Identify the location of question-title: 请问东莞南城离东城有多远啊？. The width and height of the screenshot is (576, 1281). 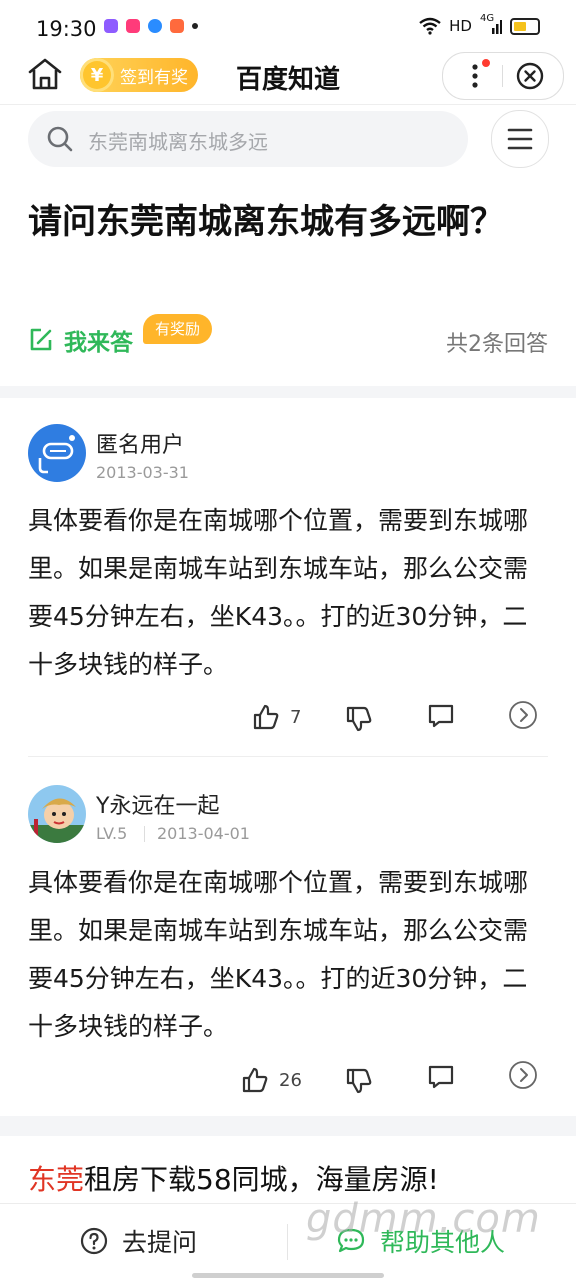
(288, 222).